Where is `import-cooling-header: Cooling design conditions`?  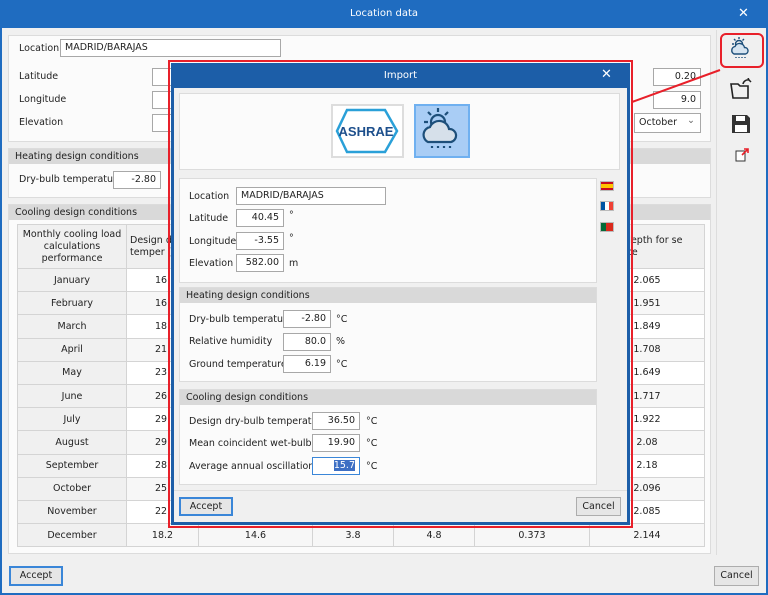 import-cooling-header: Cooling design conditions is located at coordinates (388, 397).